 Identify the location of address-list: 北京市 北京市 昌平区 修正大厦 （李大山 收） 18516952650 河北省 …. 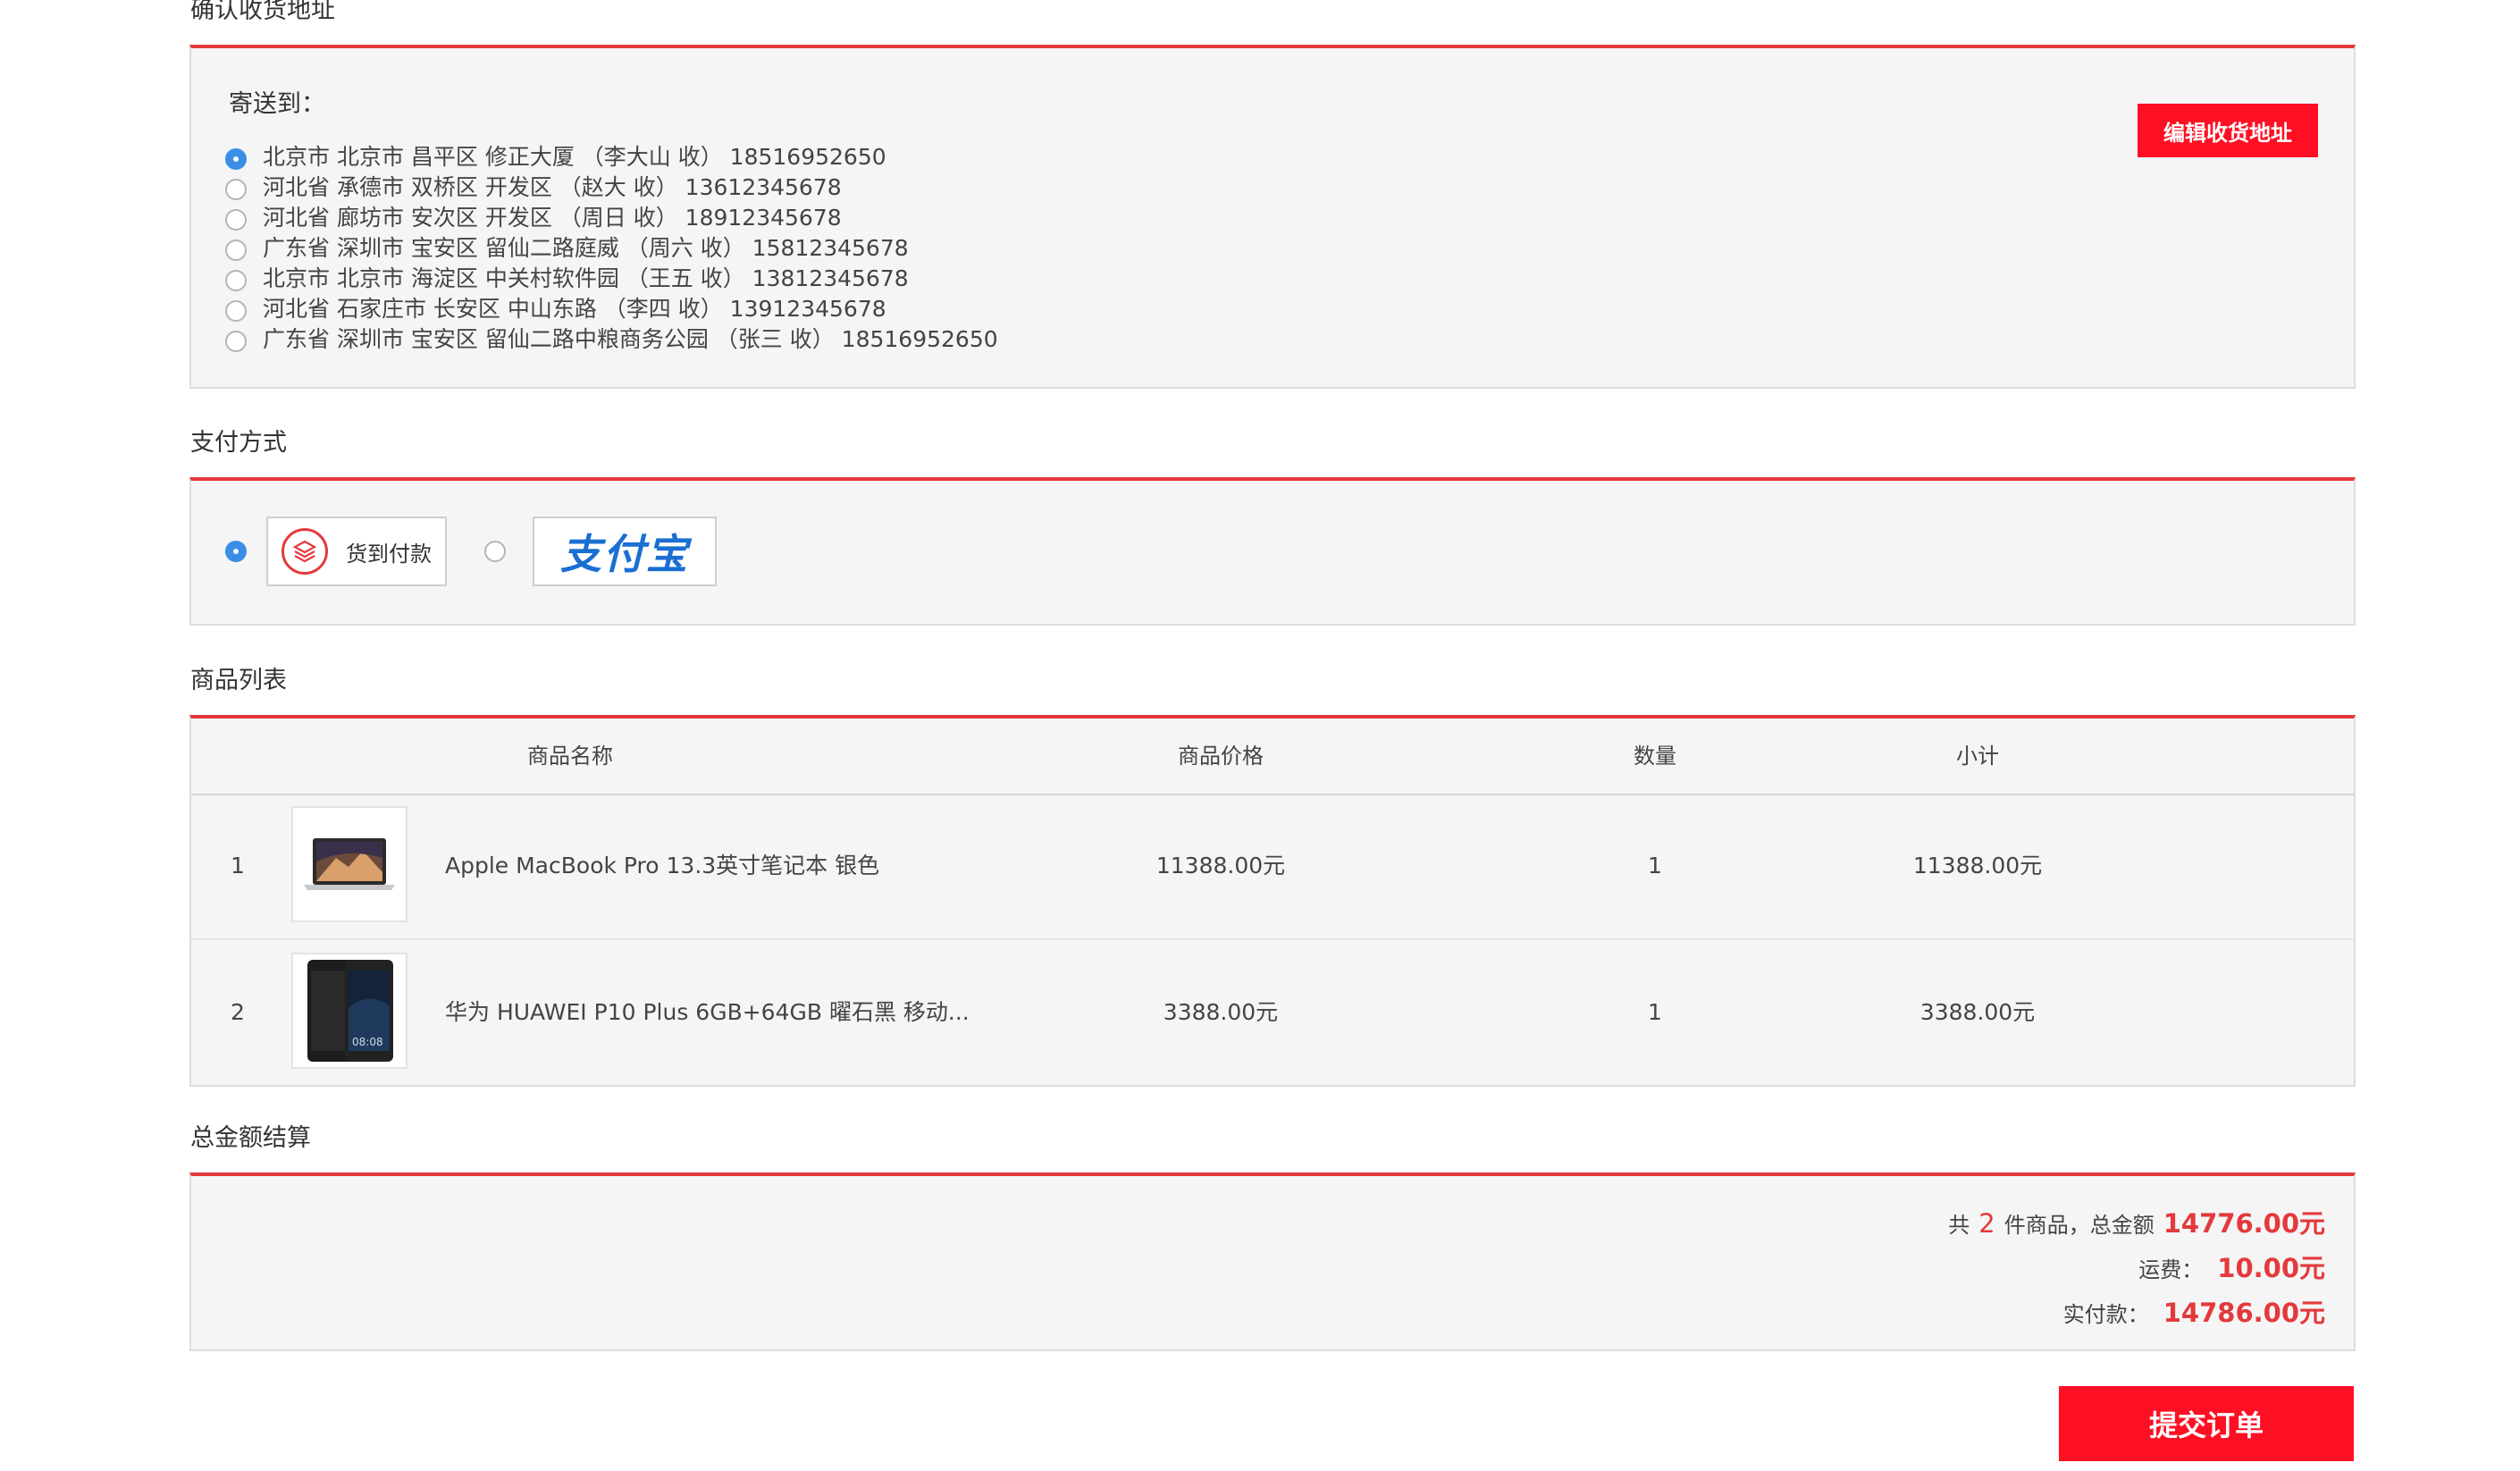
(611, 247).